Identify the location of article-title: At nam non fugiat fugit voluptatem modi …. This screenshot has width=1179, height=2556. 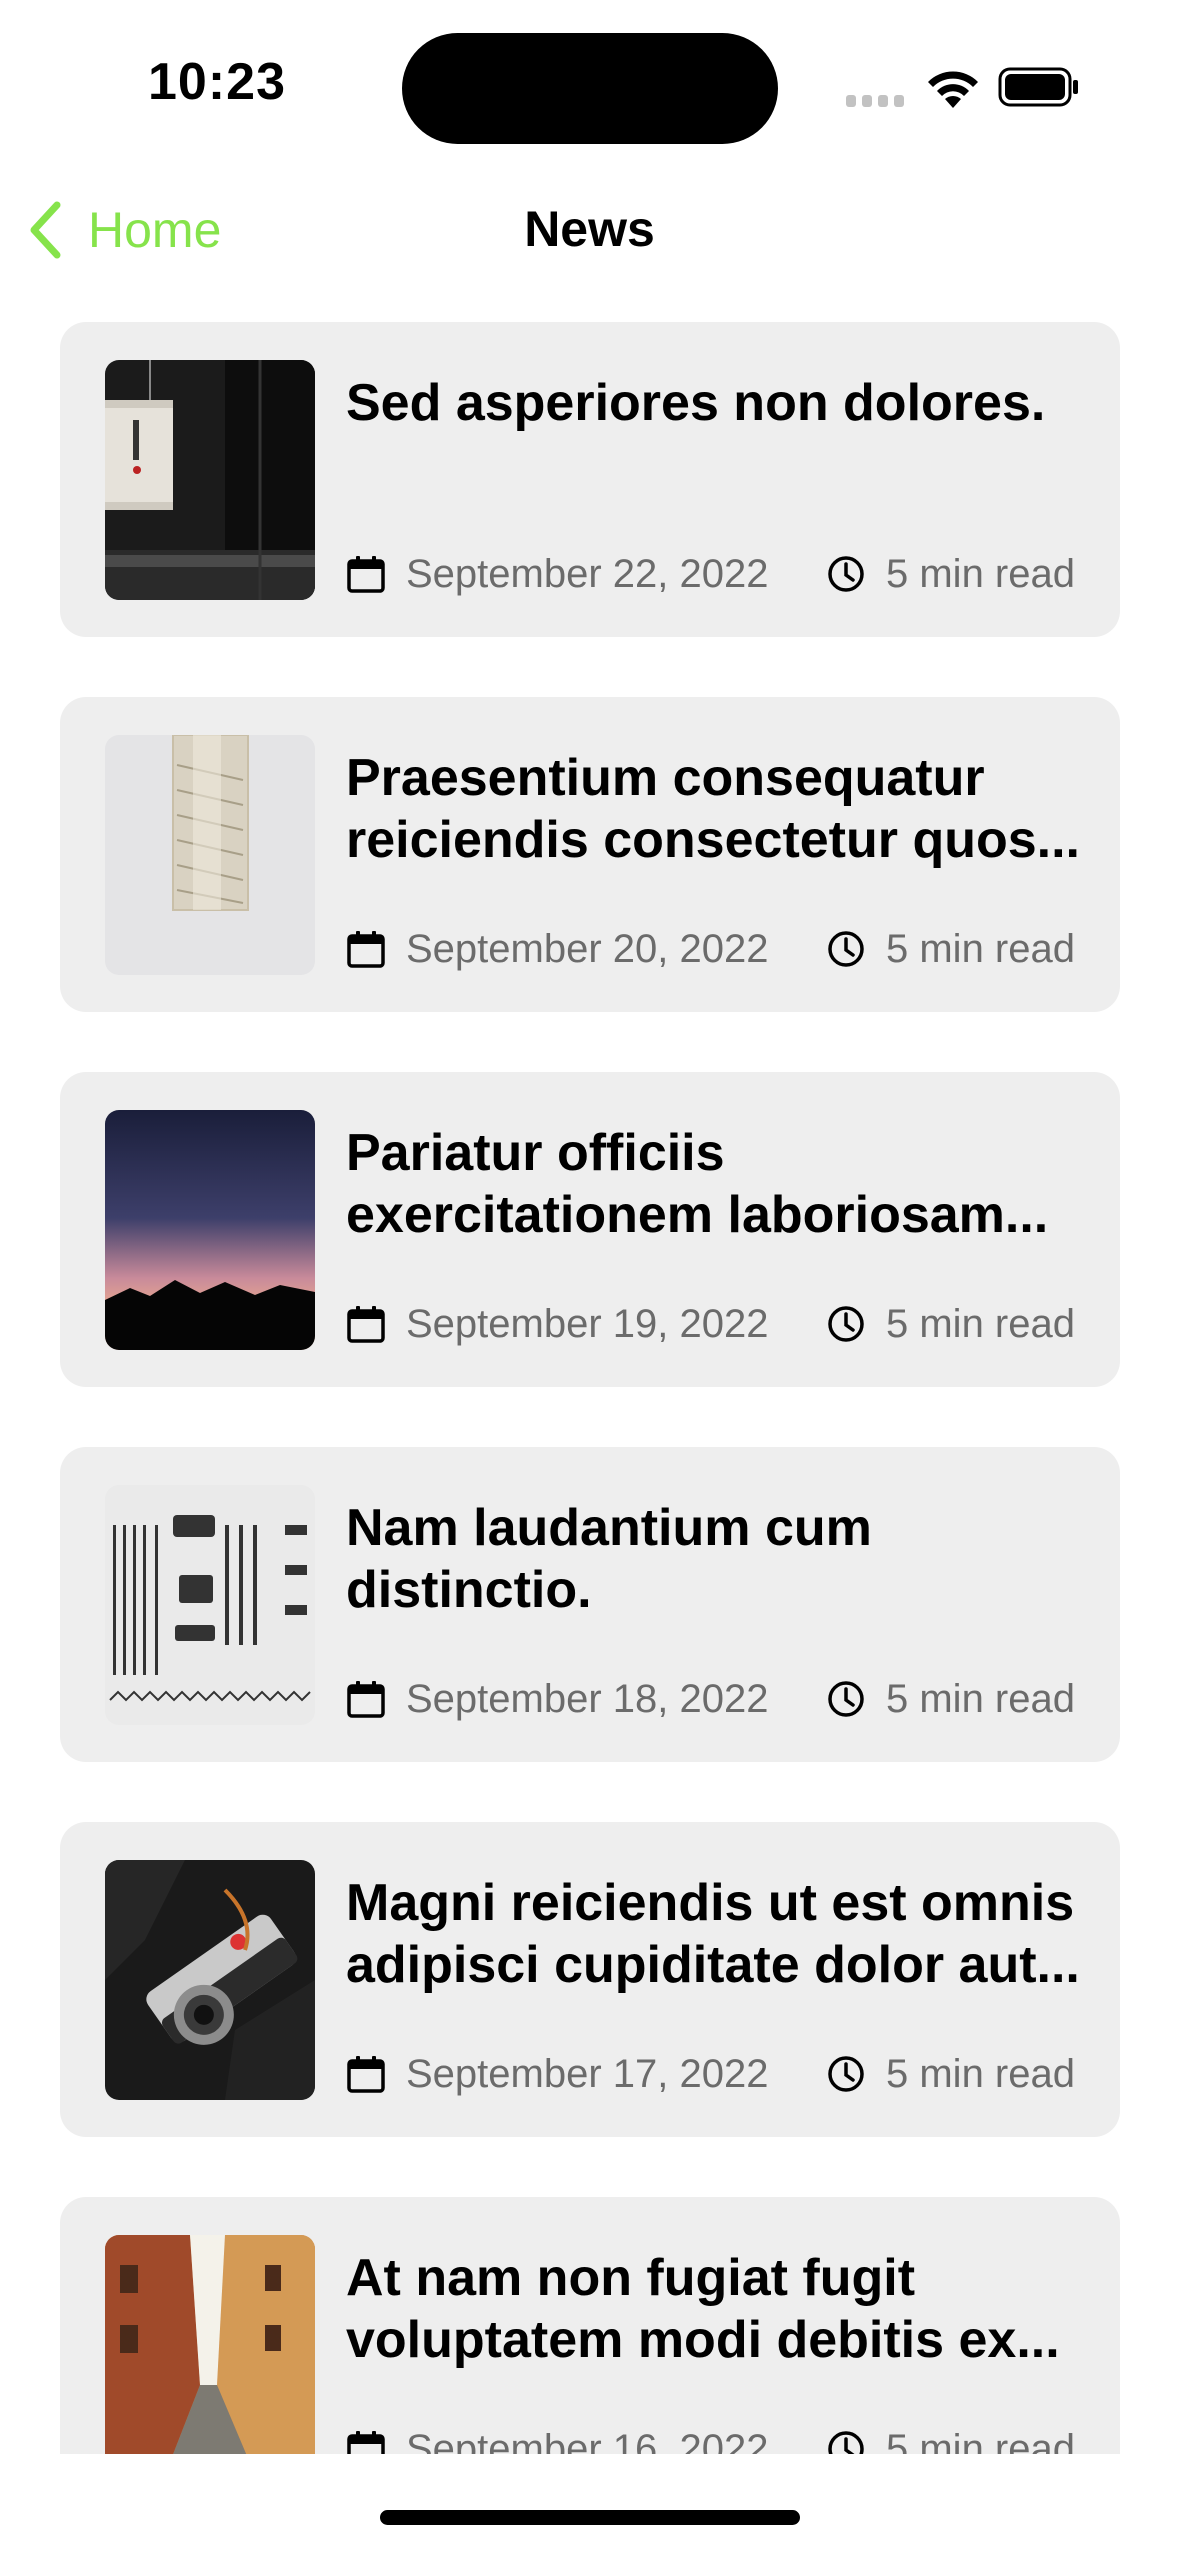
(703, 2309).